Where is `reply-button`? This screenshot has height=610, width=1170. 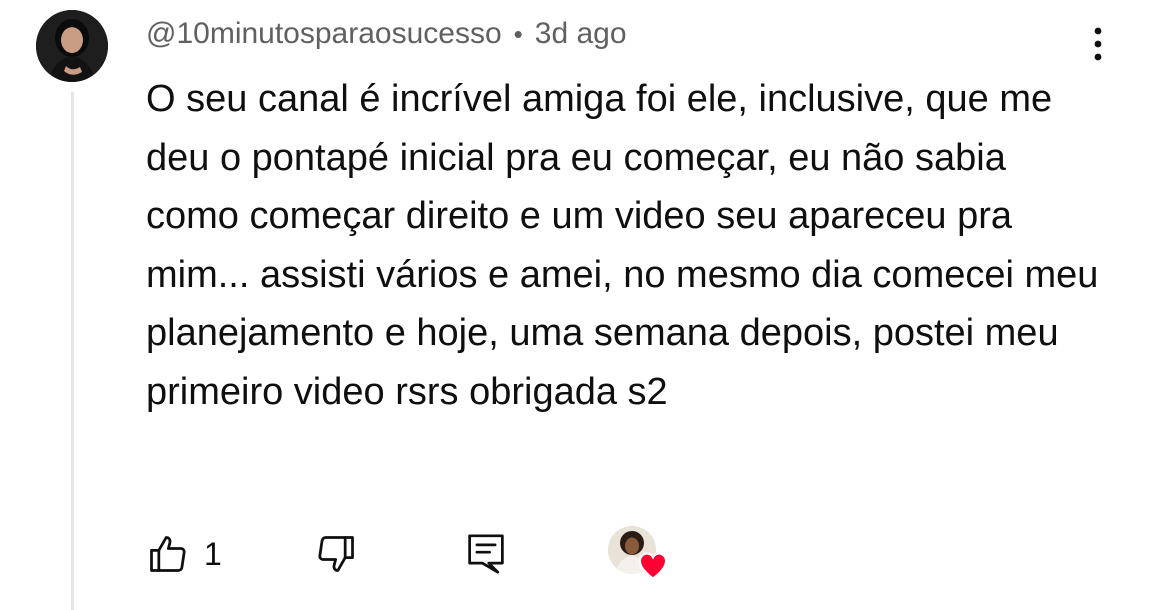 reply-button is located at coordinates (486, 554).